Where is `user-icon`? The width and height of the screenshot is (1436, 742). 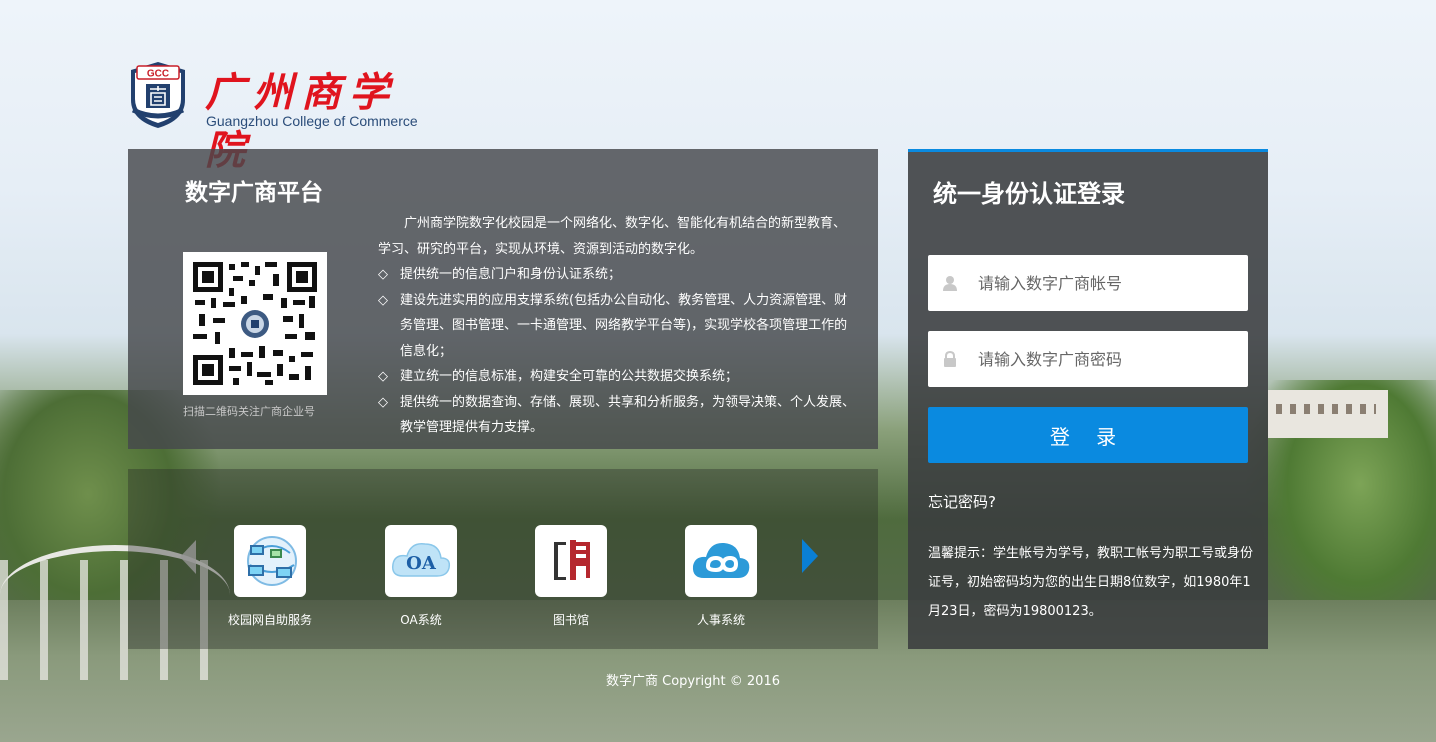
user-icon is located at coordinates (950, 283).